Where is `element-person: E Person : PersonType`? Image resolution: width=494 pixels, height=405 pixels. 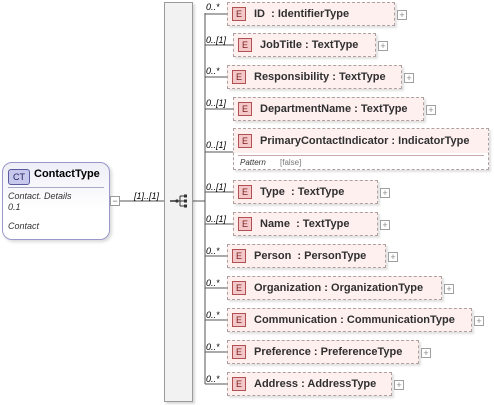 element-person: E Person : PersonType is located at coordinates (306, 256).